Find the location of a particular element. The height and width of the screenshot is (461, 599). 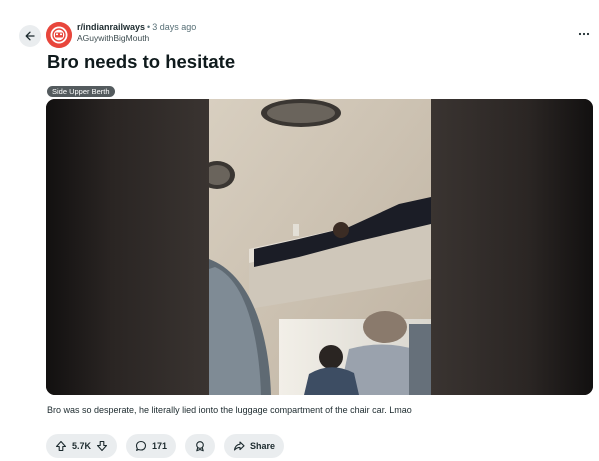

more-horizontal-icon is located at coordinates (584, 34).